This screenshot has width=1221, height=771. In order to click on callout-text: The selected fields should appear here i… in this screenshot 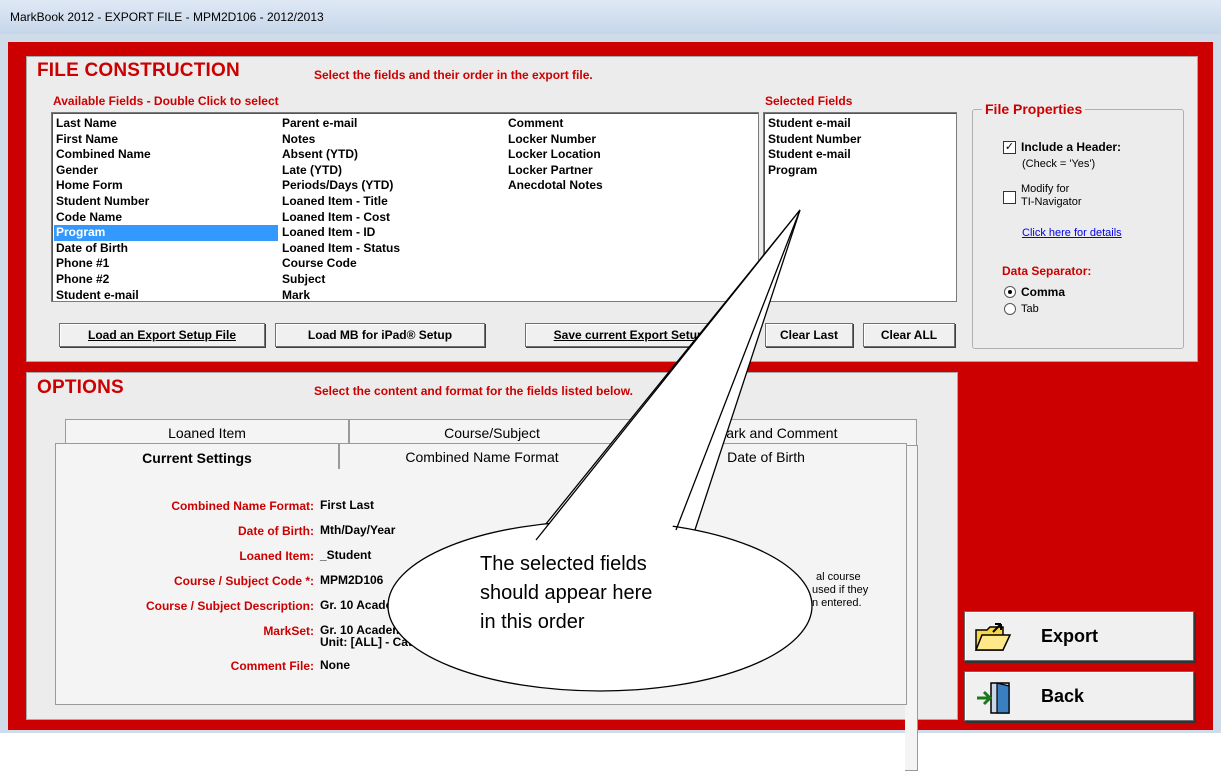, I will do `click(566, 593)`.